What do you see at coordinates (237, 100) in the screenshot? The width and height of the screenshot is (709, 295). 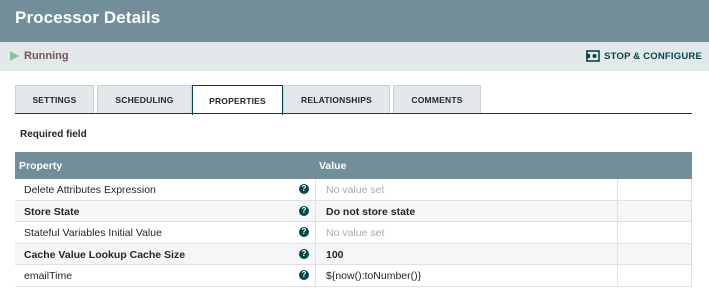 I see `tab-properties: PROPERTIES` at bounding box center [237, 100].